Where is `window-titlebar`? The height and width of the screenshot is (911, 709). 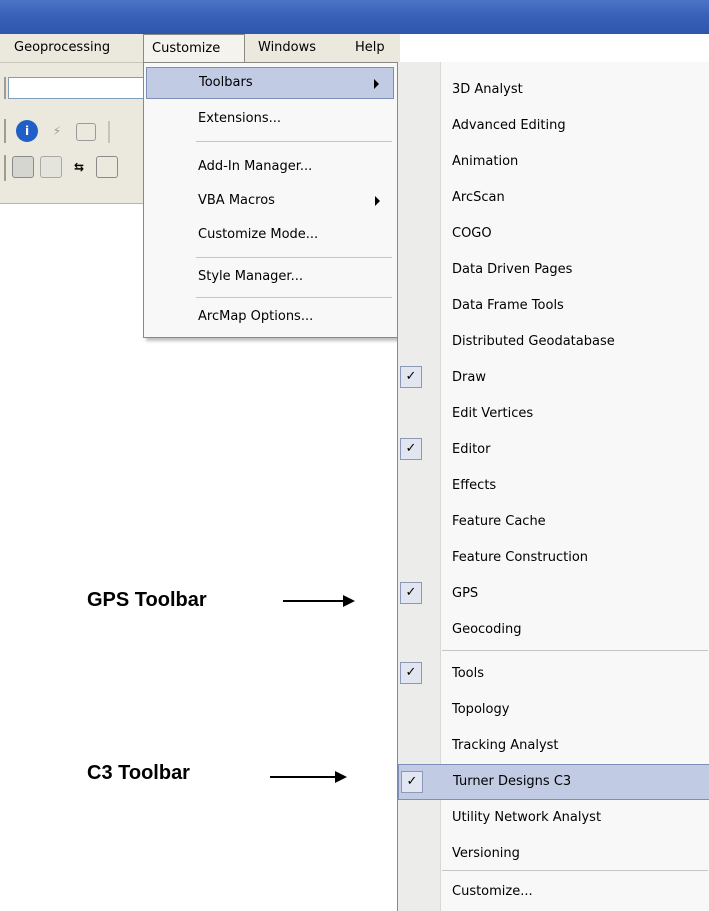 window-titlebar is located at coordinates (354, 17).